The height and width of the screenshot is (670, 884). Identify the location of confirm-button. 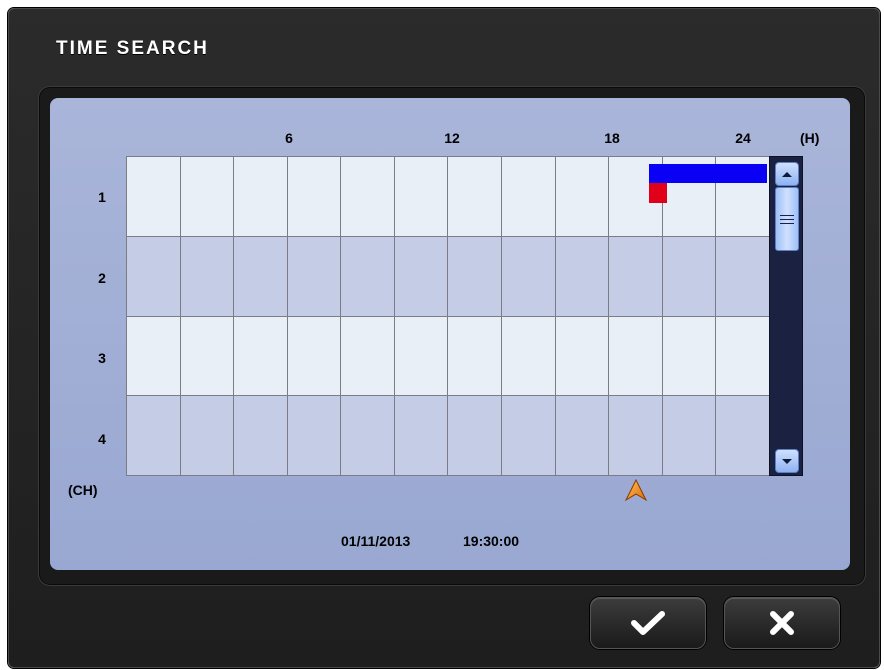
(648, 623).